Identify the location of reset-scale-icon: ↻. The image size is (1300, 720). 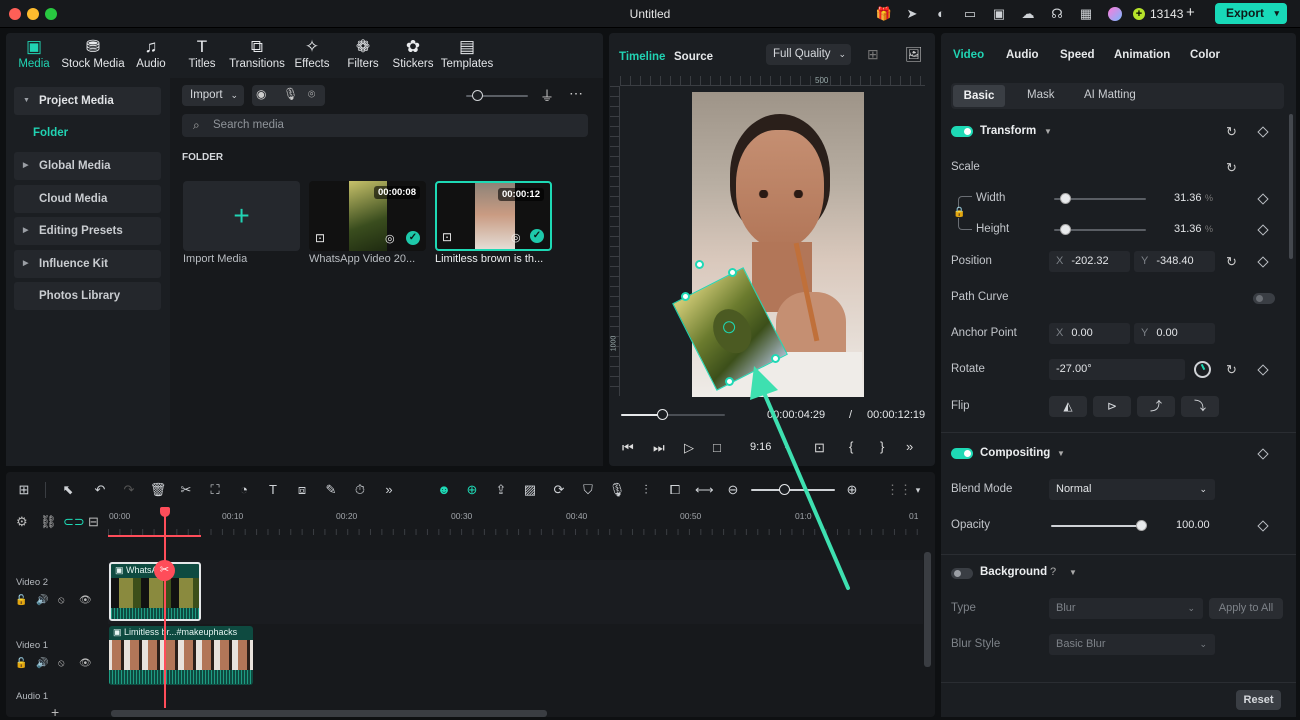
(1231, 168).